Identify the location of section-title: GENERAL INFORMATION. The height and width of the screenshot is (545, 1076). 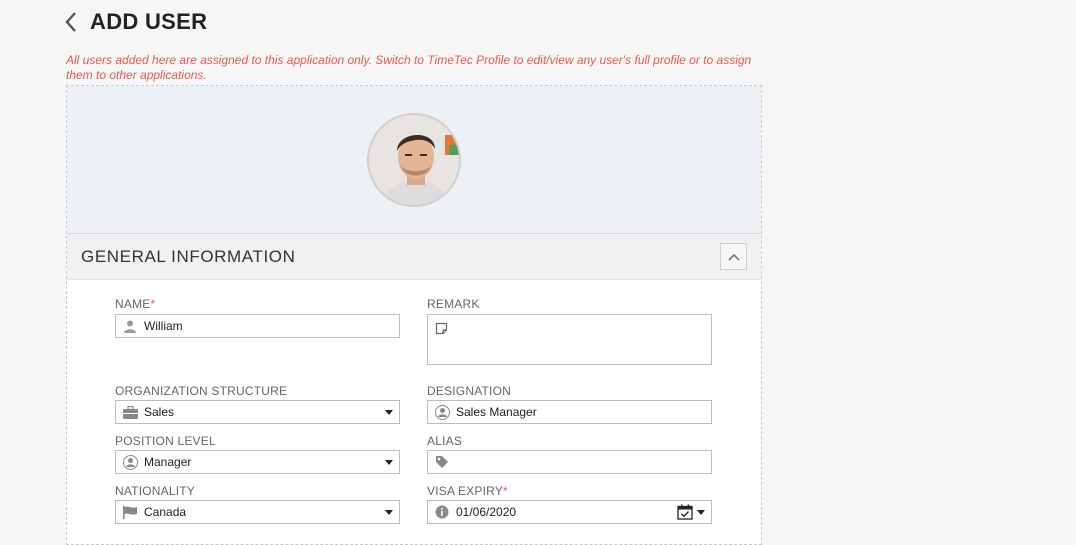
(188, 256).